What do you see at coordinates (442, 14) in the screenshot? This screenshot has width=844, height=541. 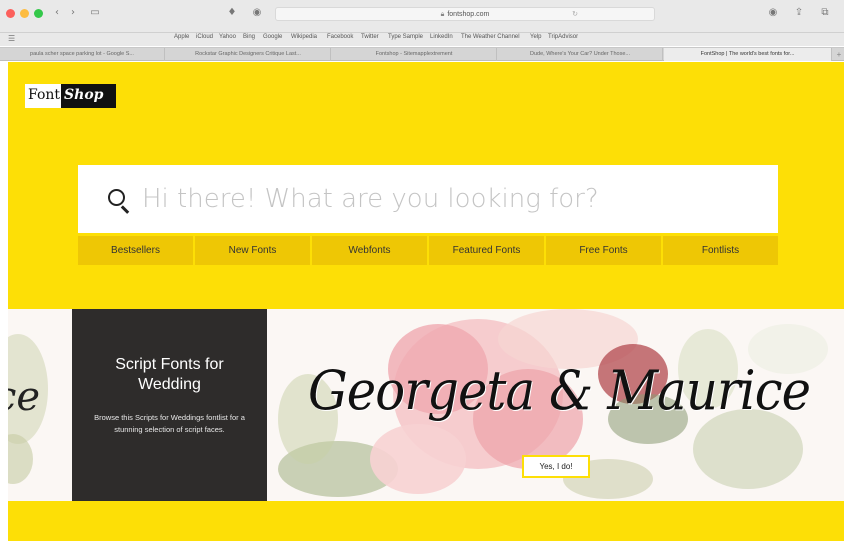 I see `lock-icon: 🔒︎` at bounding box center [442, 14].